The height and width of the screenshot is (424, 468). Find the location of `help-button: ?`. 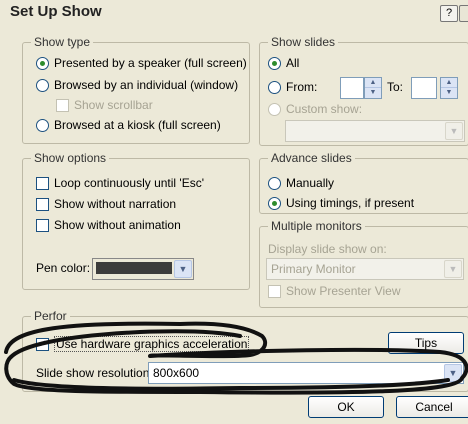

help-button: ? is located at coordinates (449, 13).